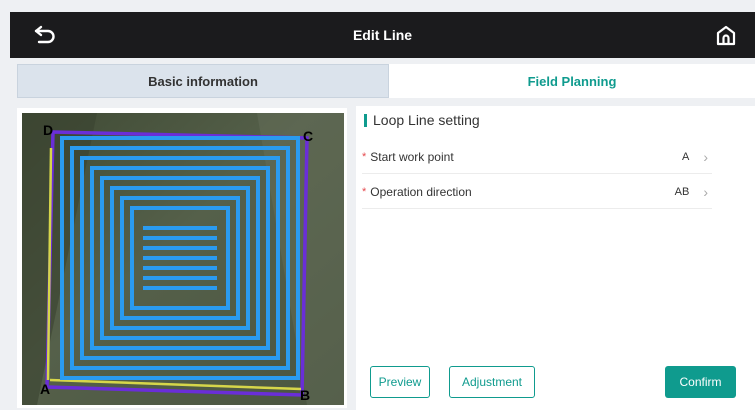  What do you see at coordinates (412, 156) in the screenshot?
I see `start-work-point-label: Start work point` at bounding box center [412, 156].